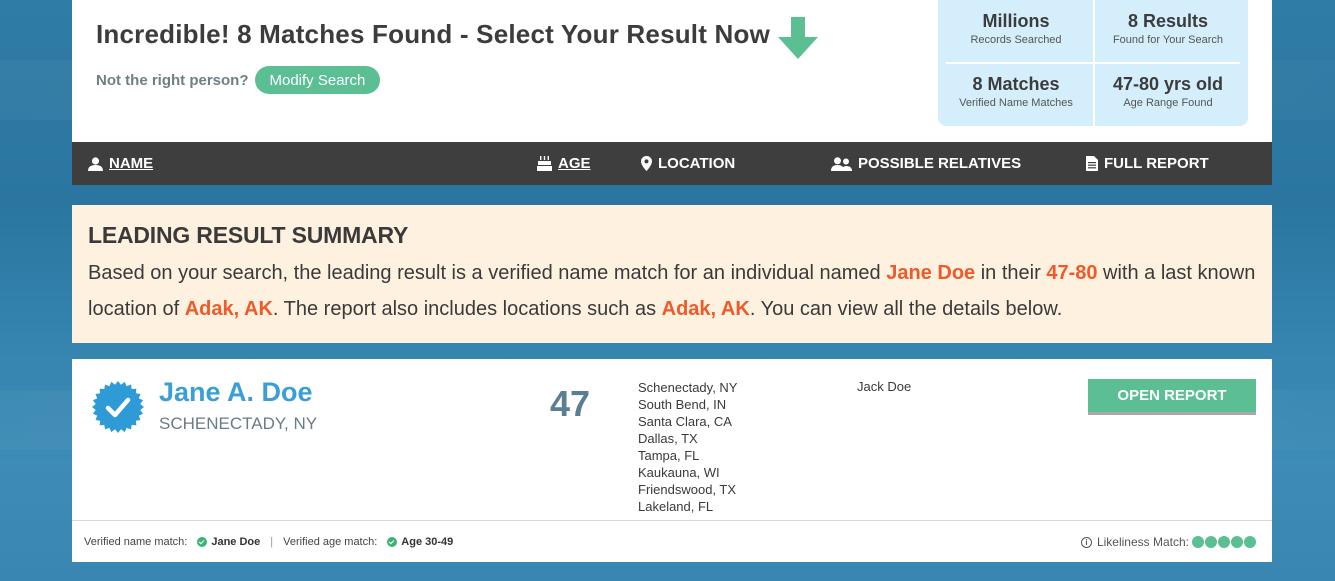 The image size is (1335, 581). Describe the element at coordinates (1168, 40) in the screenshot. I see `stat-label: Found for Your Search` at that location.